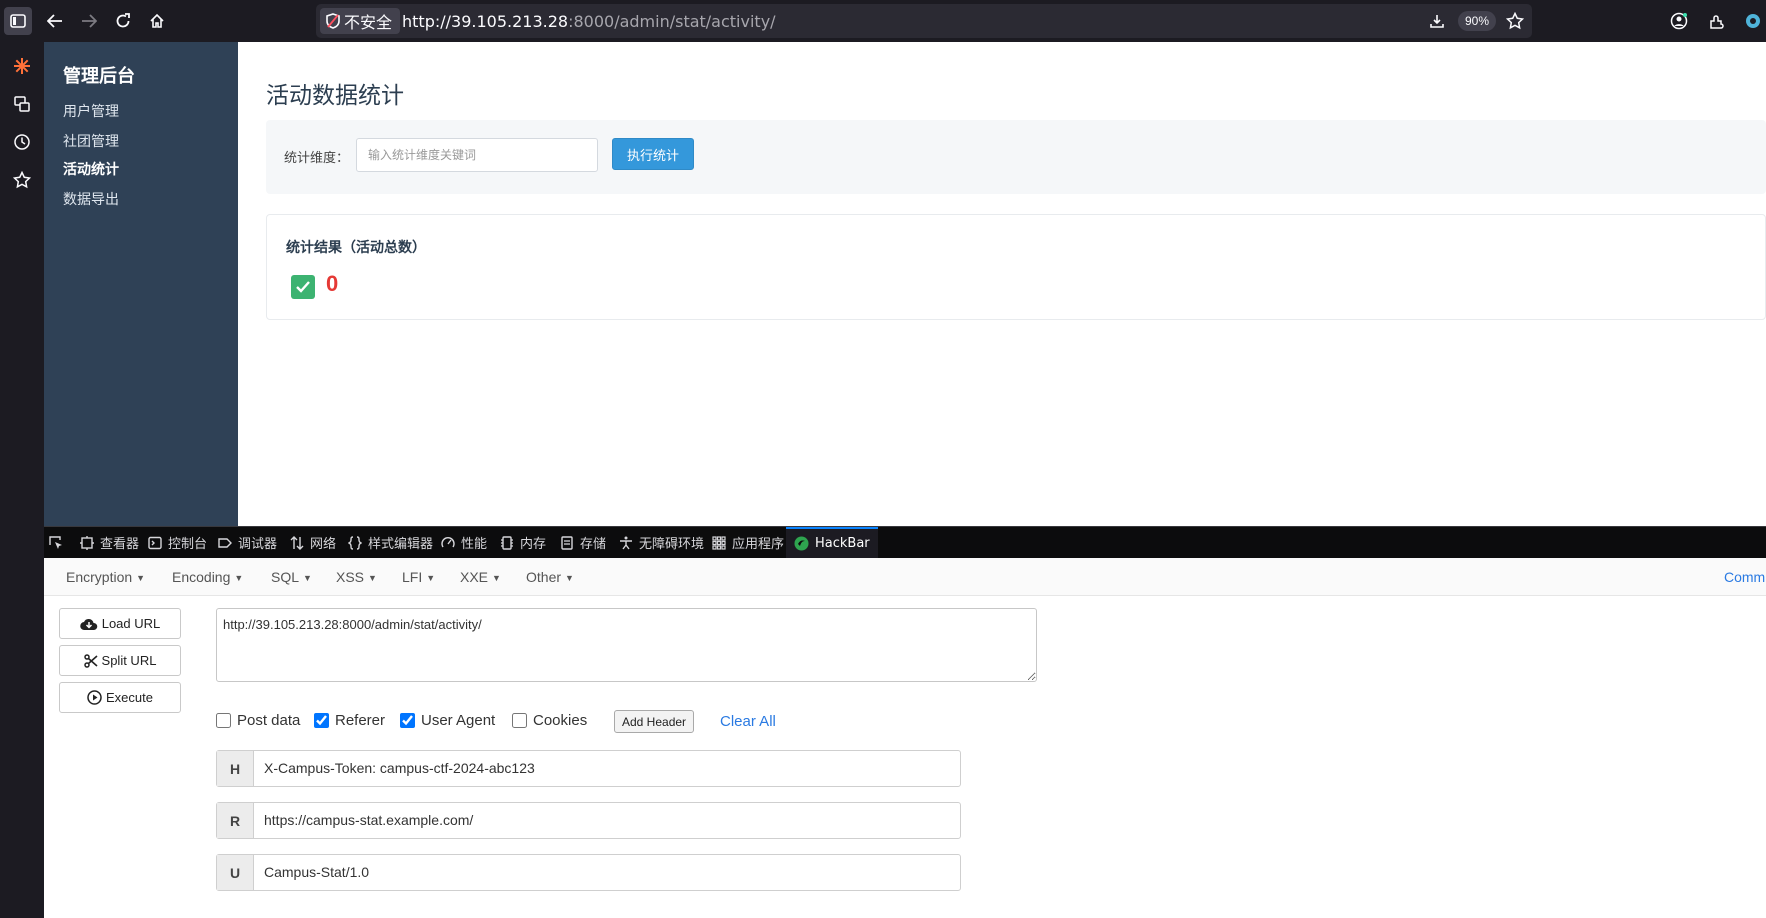 This screenshot has height=918, width=1766. Describe the element at coordinates (458, 720) in the screenshot. I see `option-label: User Agent` at that location.